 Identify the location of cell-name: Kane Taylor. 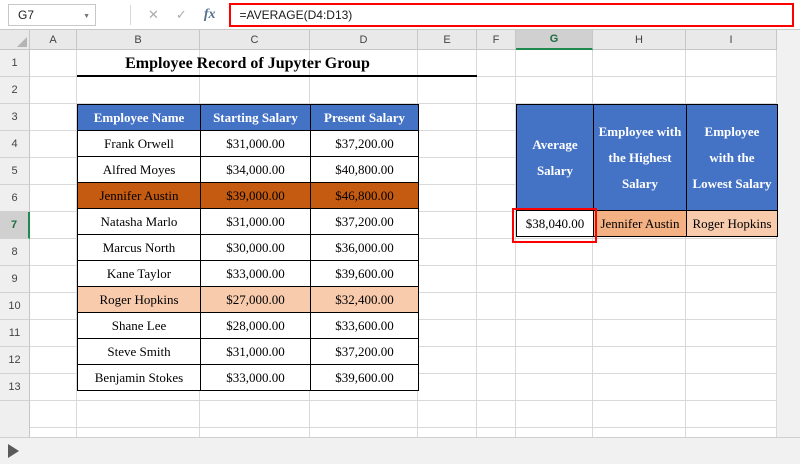
(139, 273).